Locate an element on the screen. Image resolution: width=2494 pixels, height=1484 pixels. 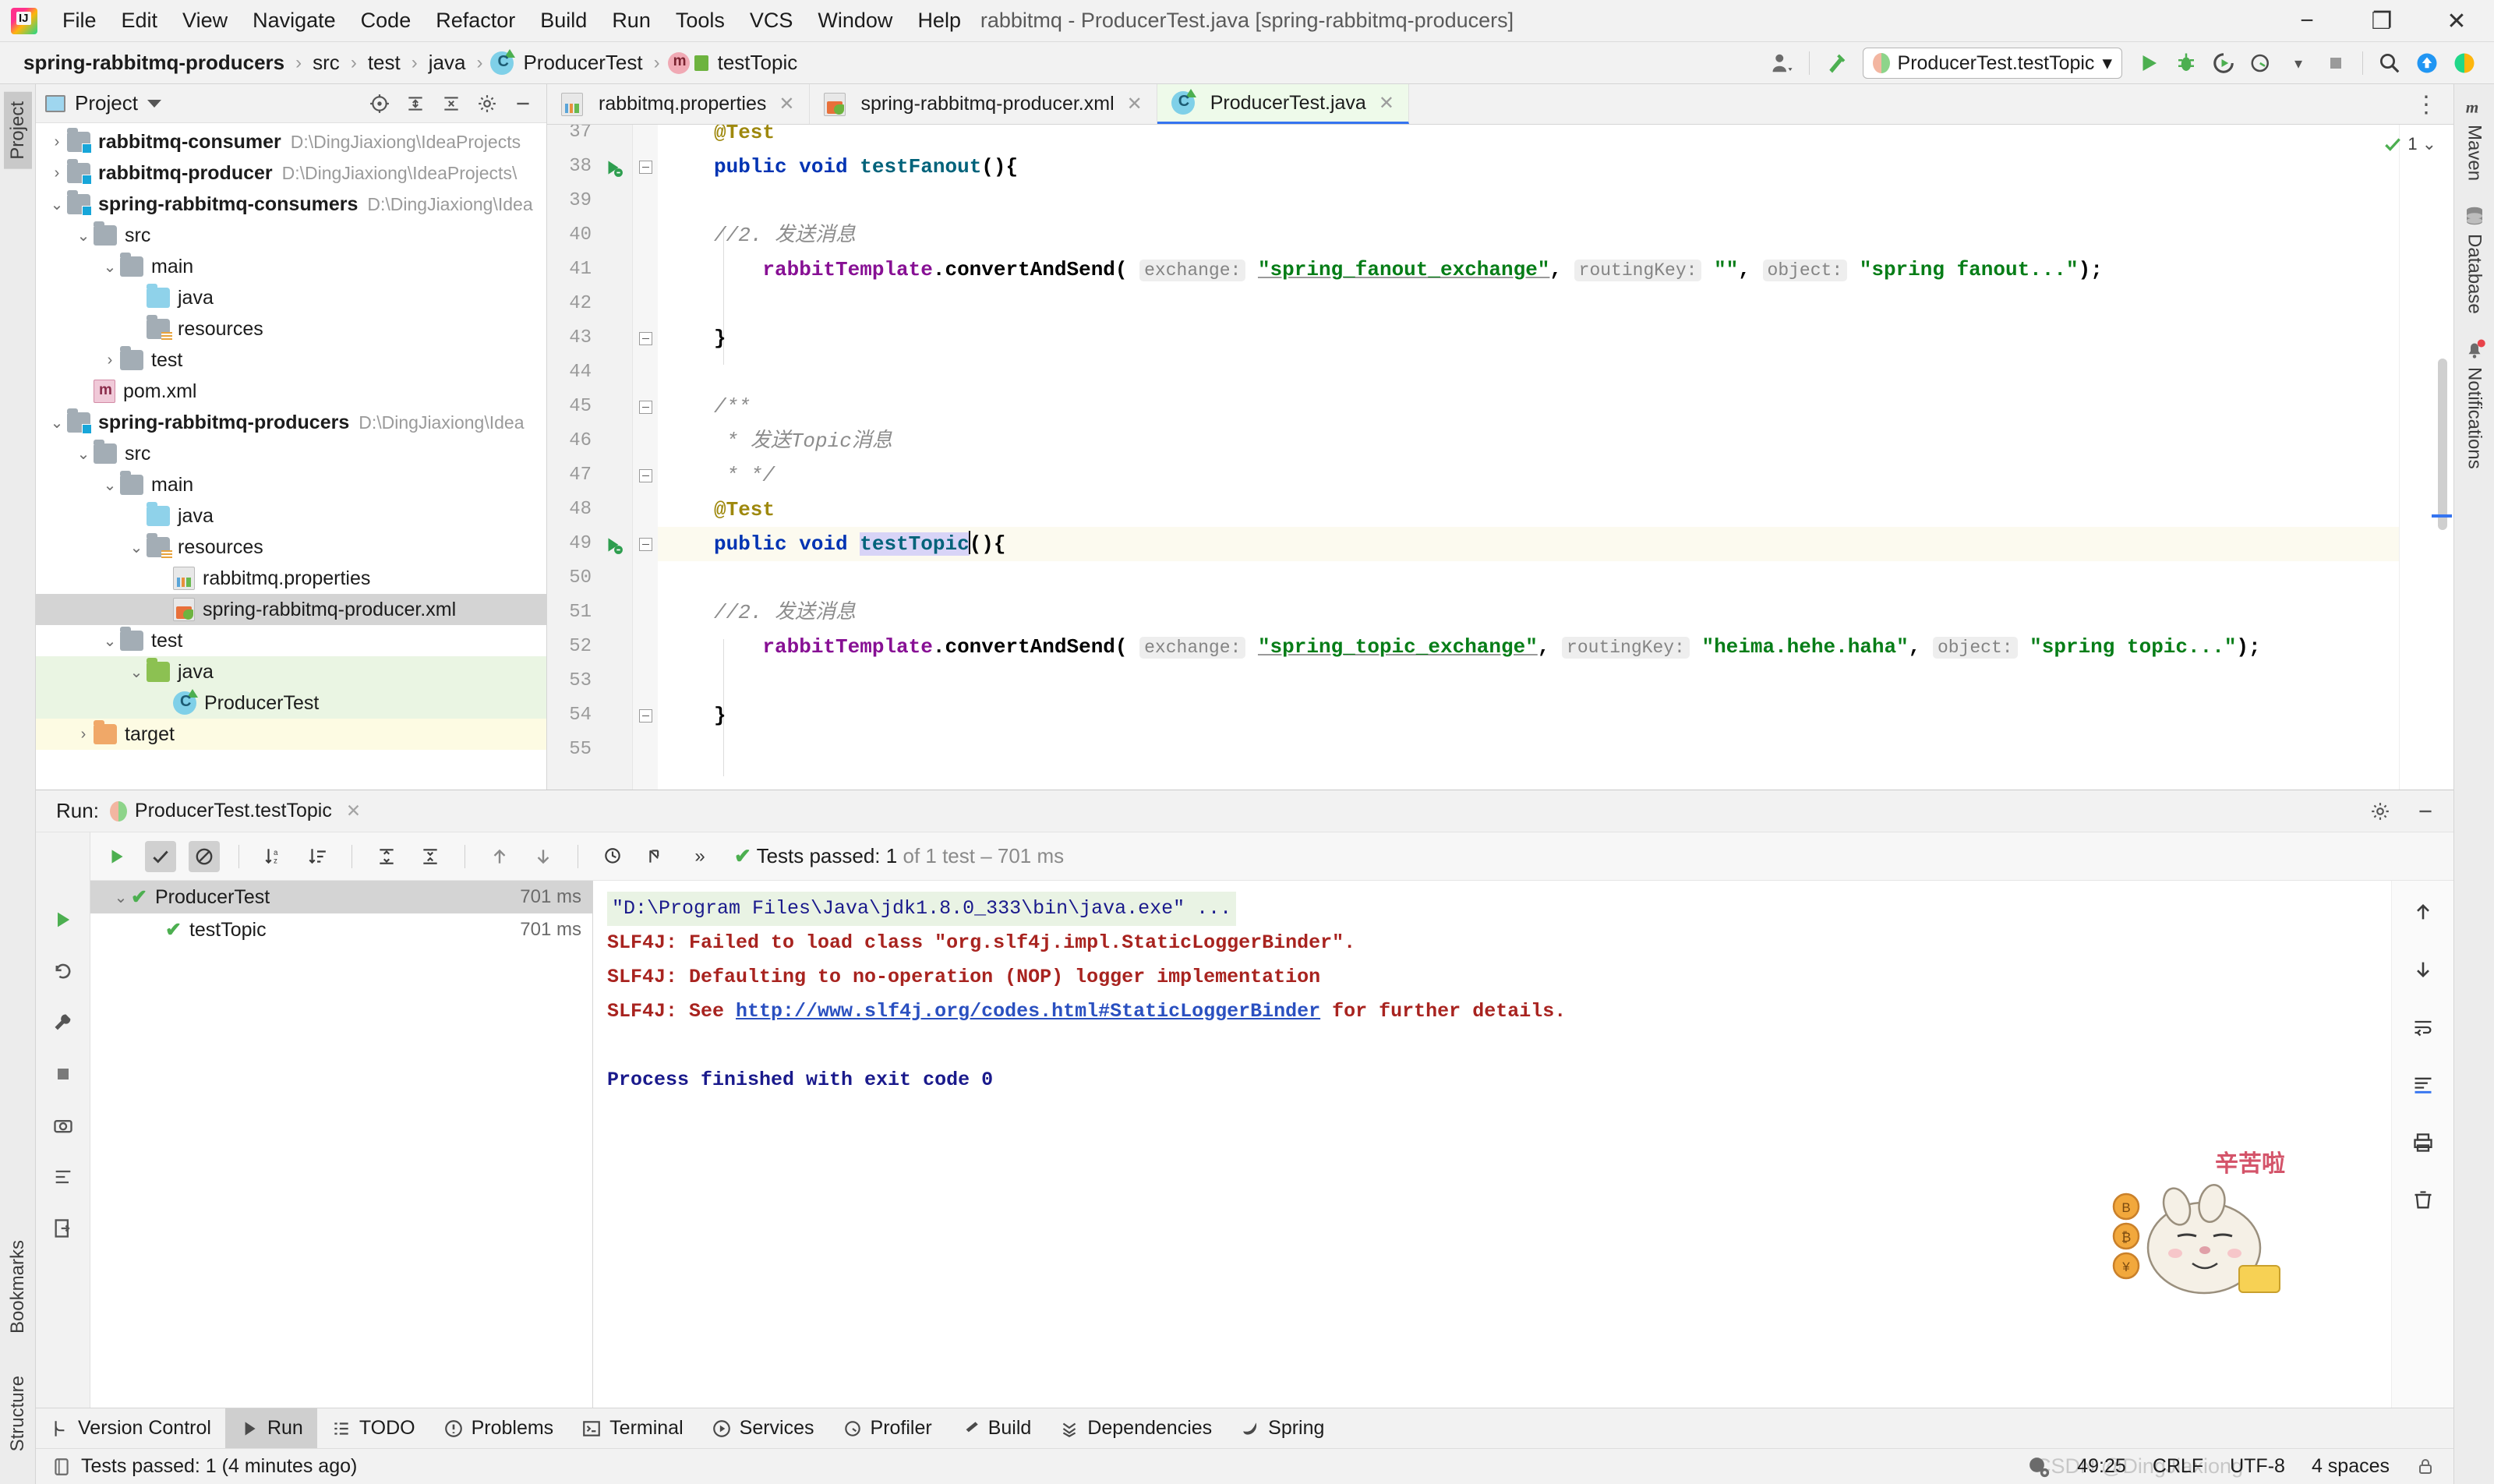
code-line: public void testTopic(){ is located at coordinates (1528, 544).